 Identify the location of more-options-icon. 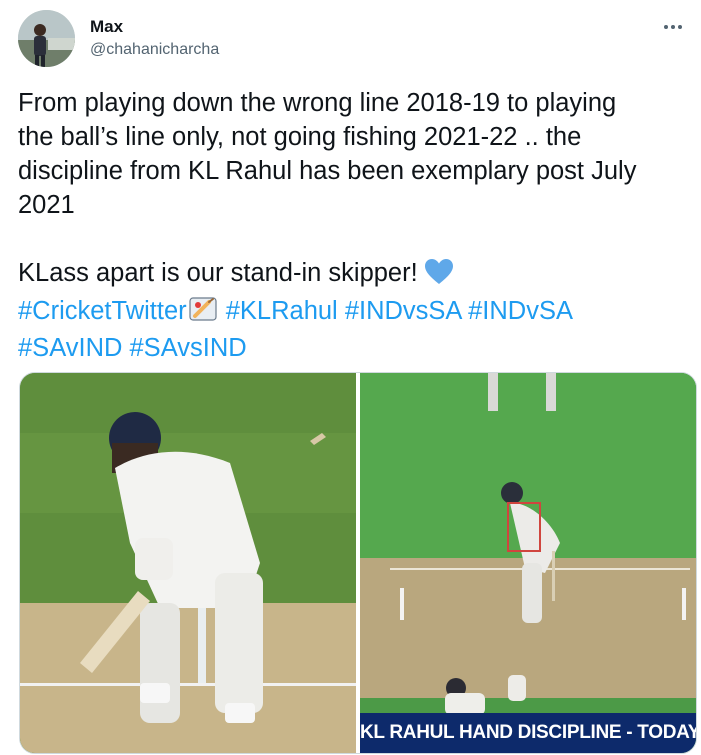
(673, 27).